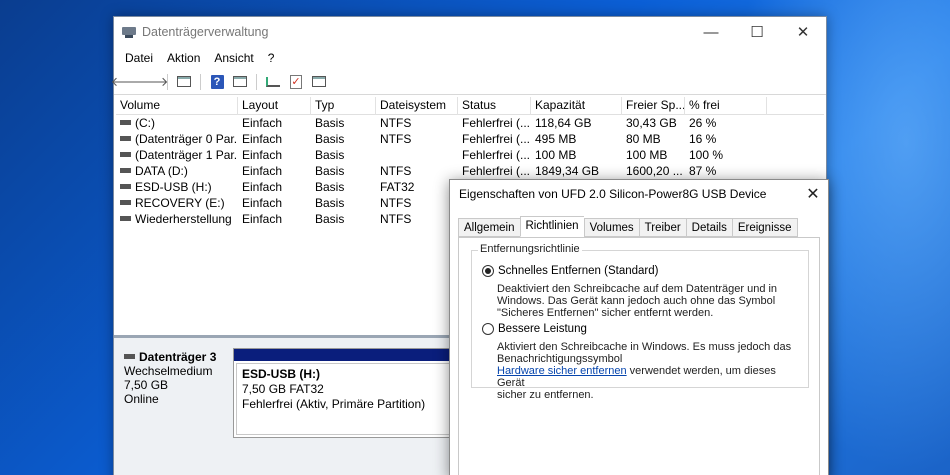 This screenshot has height=475, width=950. I want to click on tab-details: Details, so click(708, 227).